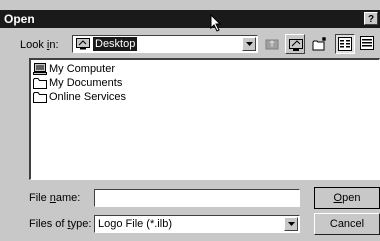  Describe the element at coordinates (115, 44) in the screenshot. I see `look-in-value: Desktop` at that location.